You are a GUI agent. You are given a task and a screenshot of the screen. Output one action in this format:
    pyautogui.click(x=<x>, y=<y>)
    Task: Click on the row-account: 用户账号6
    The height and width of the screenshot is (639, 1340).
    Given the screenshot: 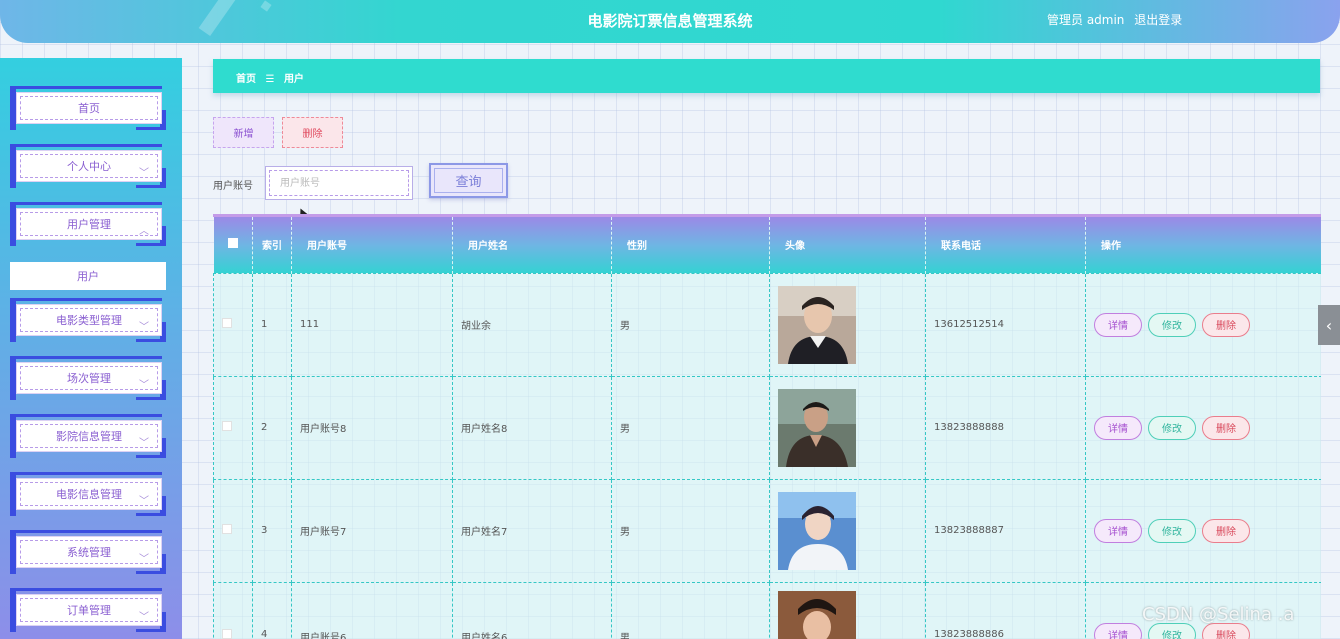 What is the action you would take?
    pyautogui.click(x=372, y=610)
    